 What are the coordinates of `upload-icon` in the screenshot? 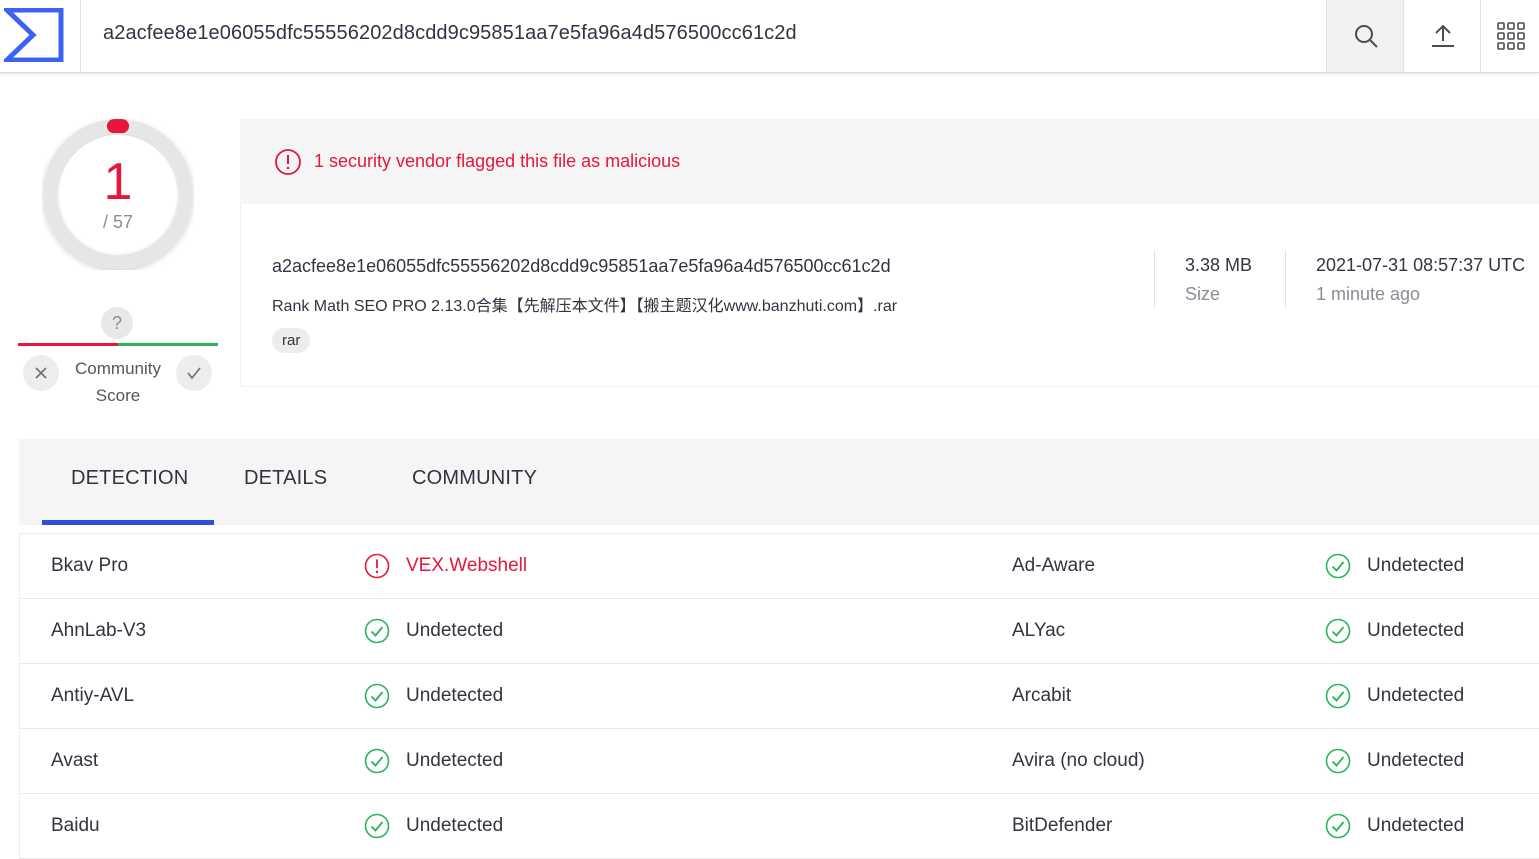 It's located at (1443, 36).